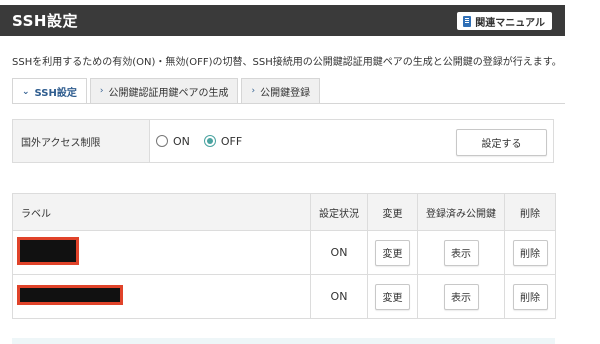  I want to click on column-header-change: 変更, so click(392, 212).